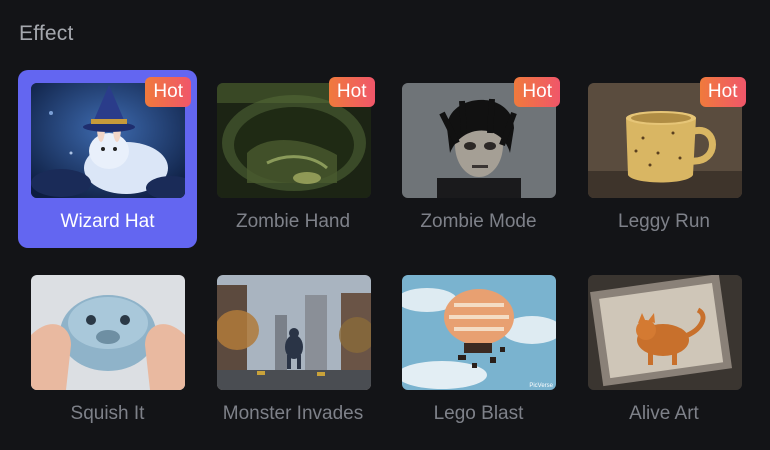 This screenshot has height=450, width=770. What do you see at coordinates (664, 413) in the screenshot?
I see `effect-label: Alive Art` at bounding box center [664, 413].